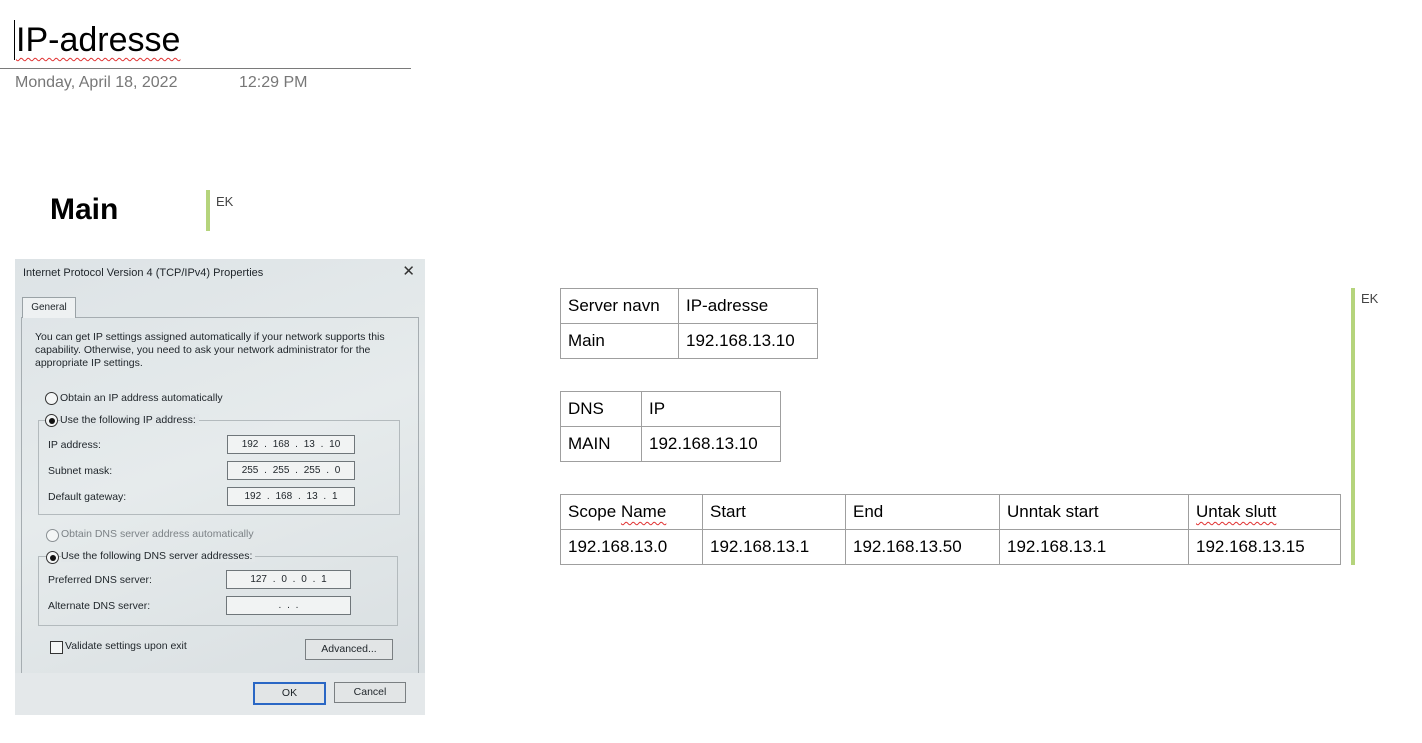 This screenshot has width=1422, height=743. I want to click on table-header-cell: End, so click(922, 512).